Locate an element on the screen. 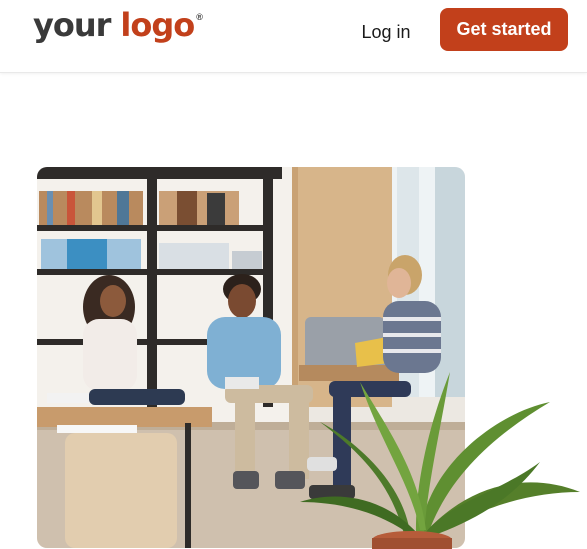 This screenshot has height=549, width=587. brand-logo: your logo ® is located at coordinates (118, 29).